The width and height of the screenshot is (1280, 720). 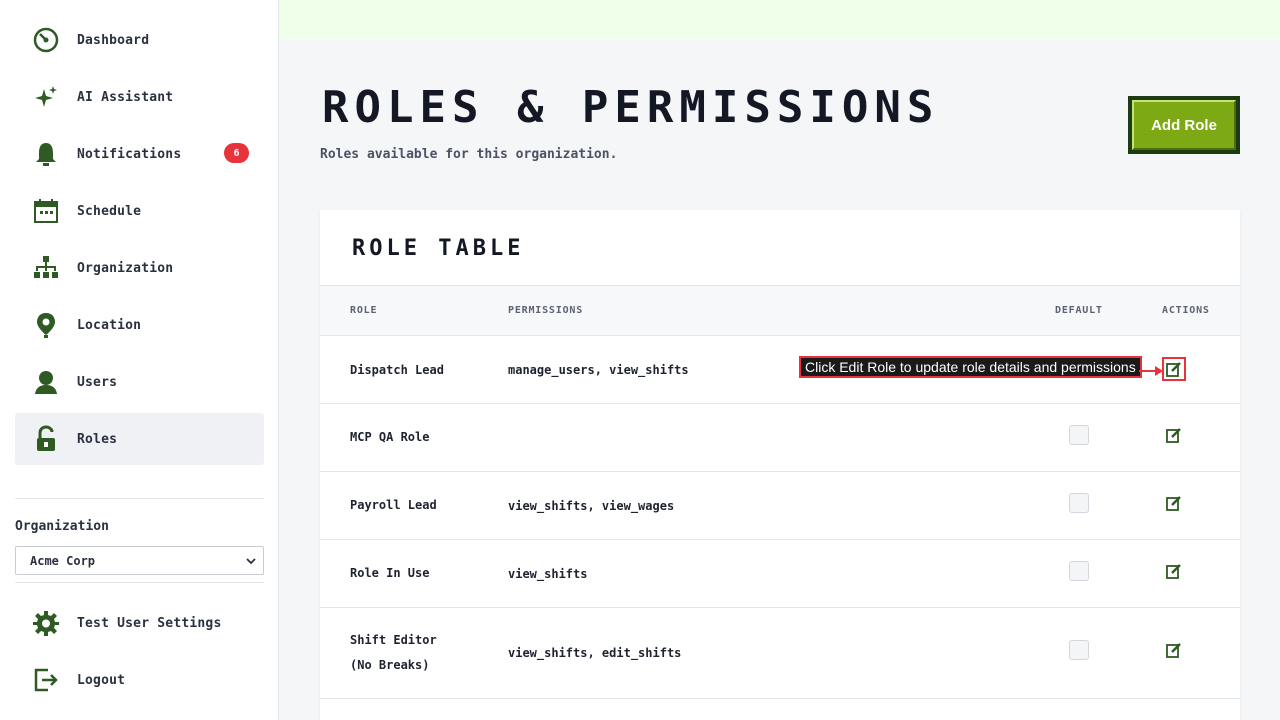 What do you see at coordinates (631, 107) in the screenshot?
I see `page-title: Roles & Permissions` at bounding box center [631, 107].